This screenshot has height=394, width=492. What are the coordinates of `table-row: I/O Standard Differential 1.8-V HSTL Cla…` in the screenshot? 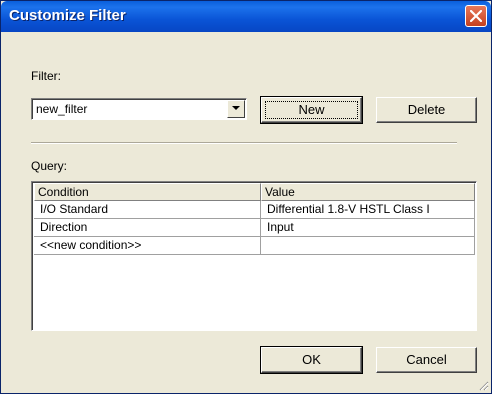 It's located at (254, 210).